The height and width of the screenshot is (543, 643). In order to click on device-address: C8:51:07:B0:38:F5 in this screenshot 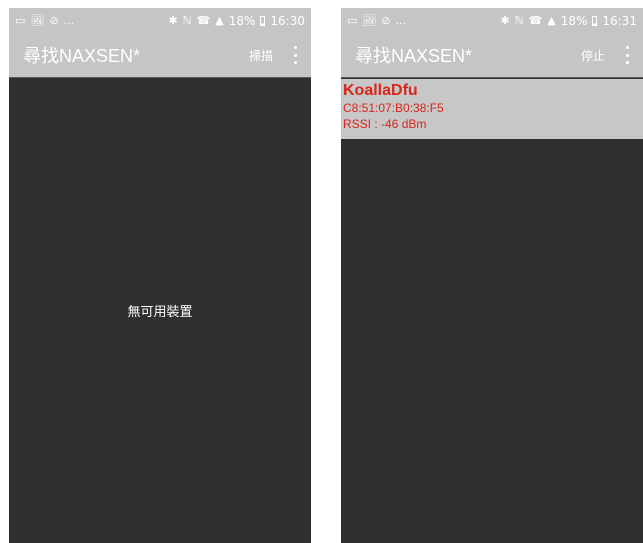, I will do `click(393, 108)`.